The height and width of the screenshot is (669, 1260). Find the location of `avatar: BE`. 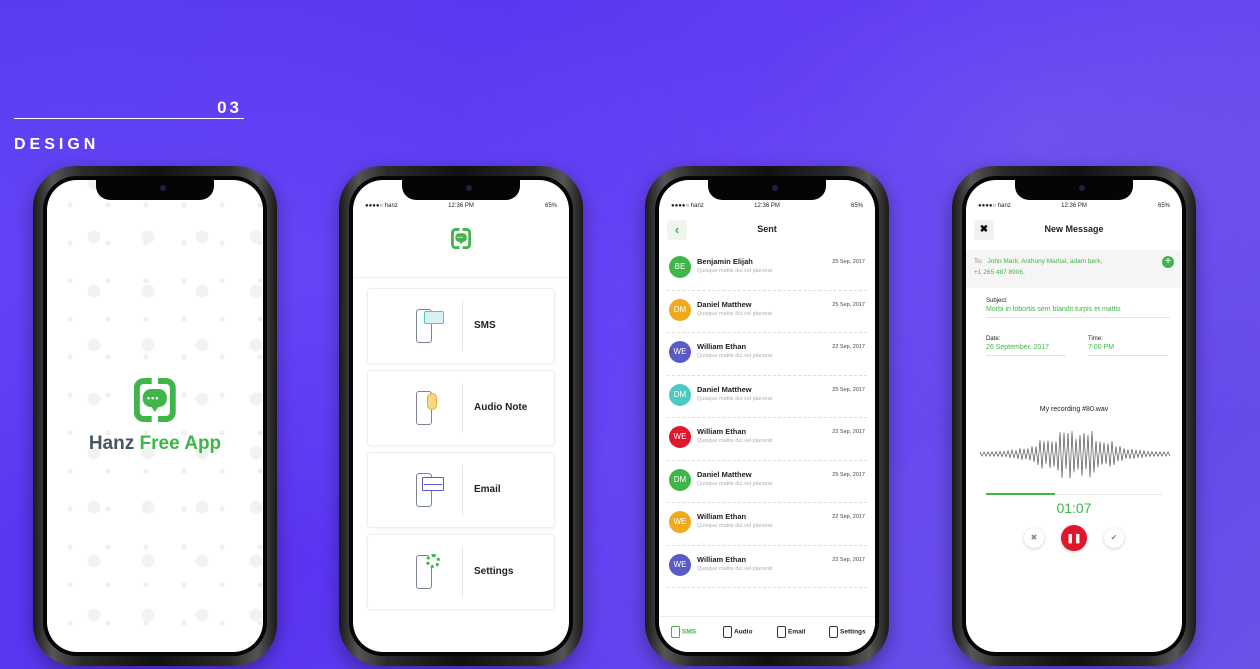

avatar: BE is located at coordinates (680, 267).